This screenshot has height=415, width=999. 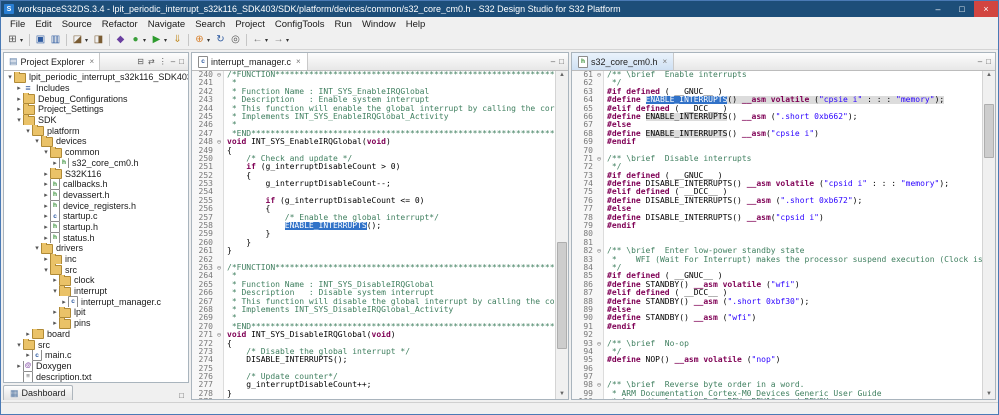 What do you see at coordinates (250, 61) in the screenshot?
I see `tab-interrupt-manager-c: c interrupt_manager.c ×` at bounding box center [250, 61].